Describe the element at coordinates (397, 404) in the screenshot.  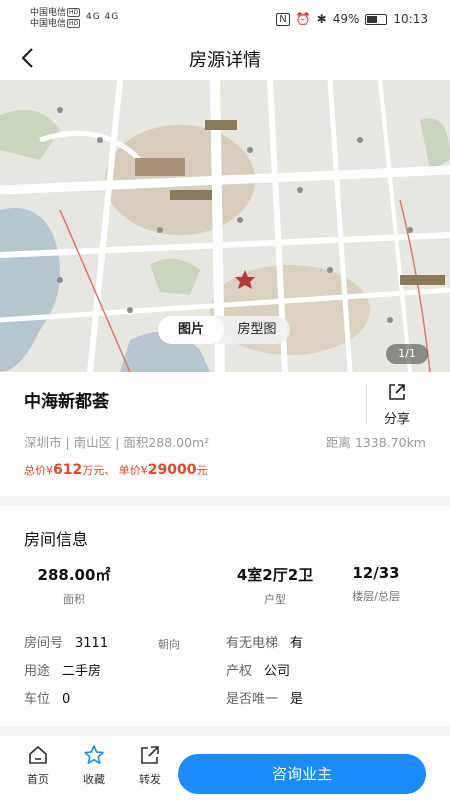
I see `share-button: 分享` at that location.